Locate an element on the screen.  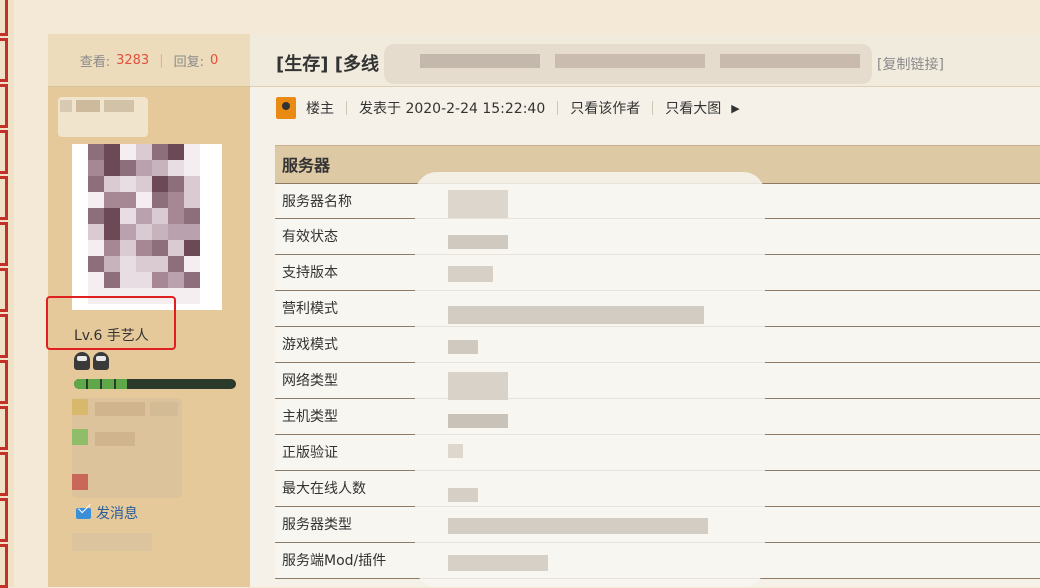
large-images-link: 只看大图 is located at coordinates (693, 108).